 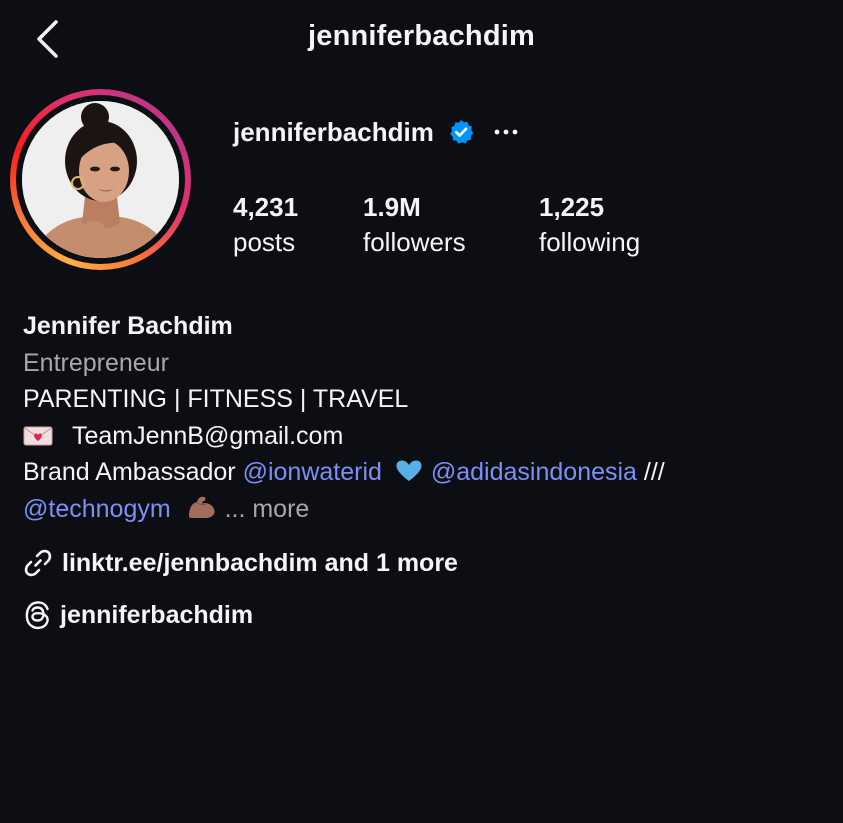 What do you see at coordinates (266, 207) in the screenshot?
I see `posts-count: 4,231` at bounding box center [266, 207].